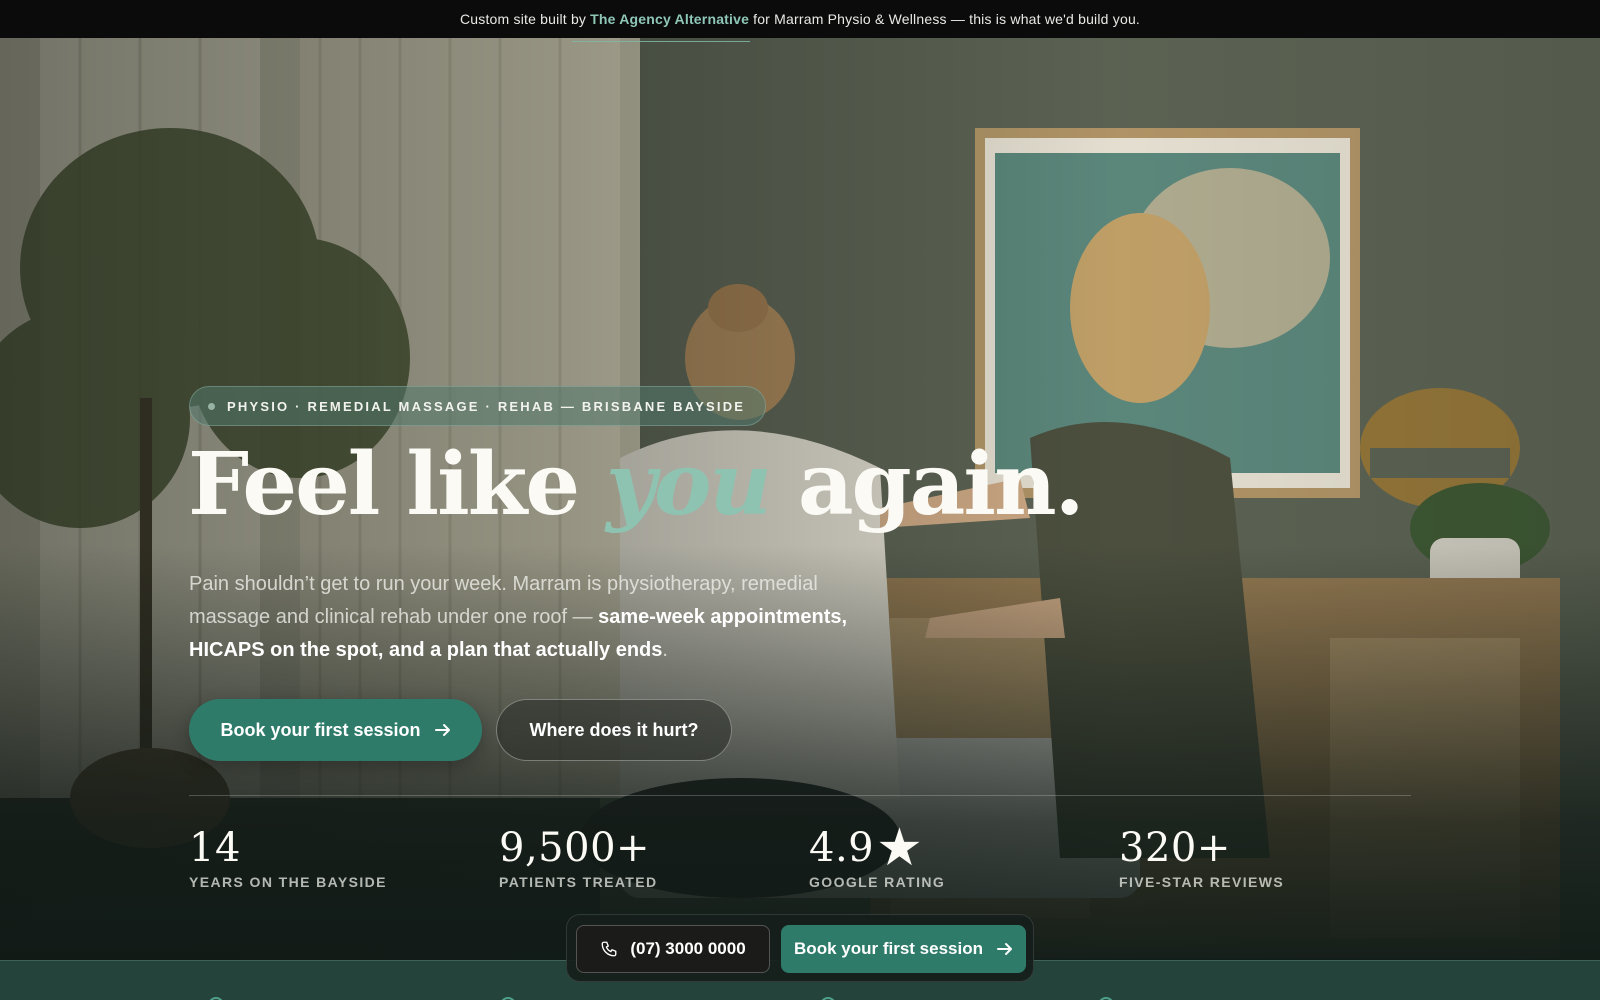 This screenshot has height=1000, width=1600. I want to click on agency-link: The Agency Alternative, so click(669, 19).